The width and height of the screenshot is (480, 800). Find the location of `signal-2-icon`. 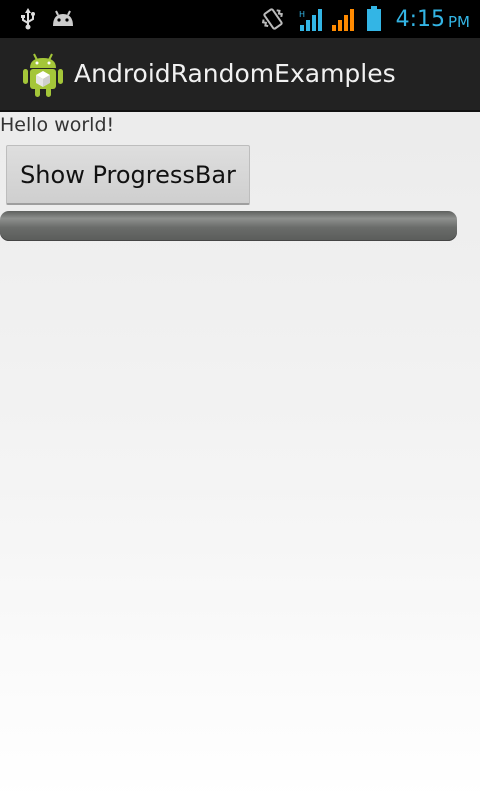

signal-2-icon is located at coordinates (344, 19).